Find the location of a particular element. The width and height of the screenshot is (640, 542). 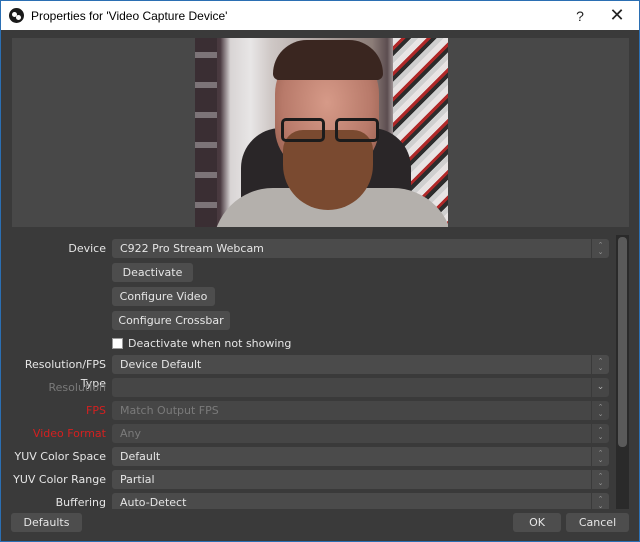

device-label: Device is located at coordinates (87, 248).